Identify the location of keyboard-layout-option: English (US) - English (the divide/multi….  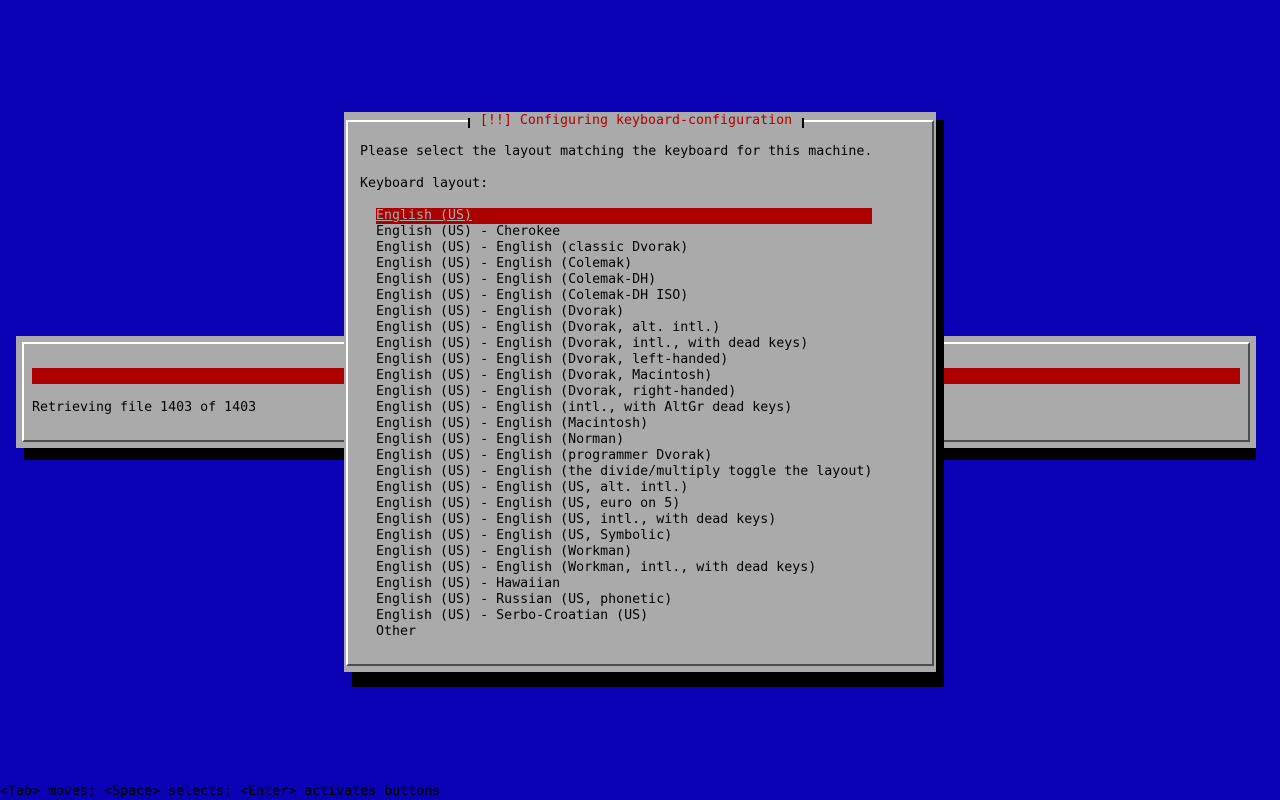
(624, 472).